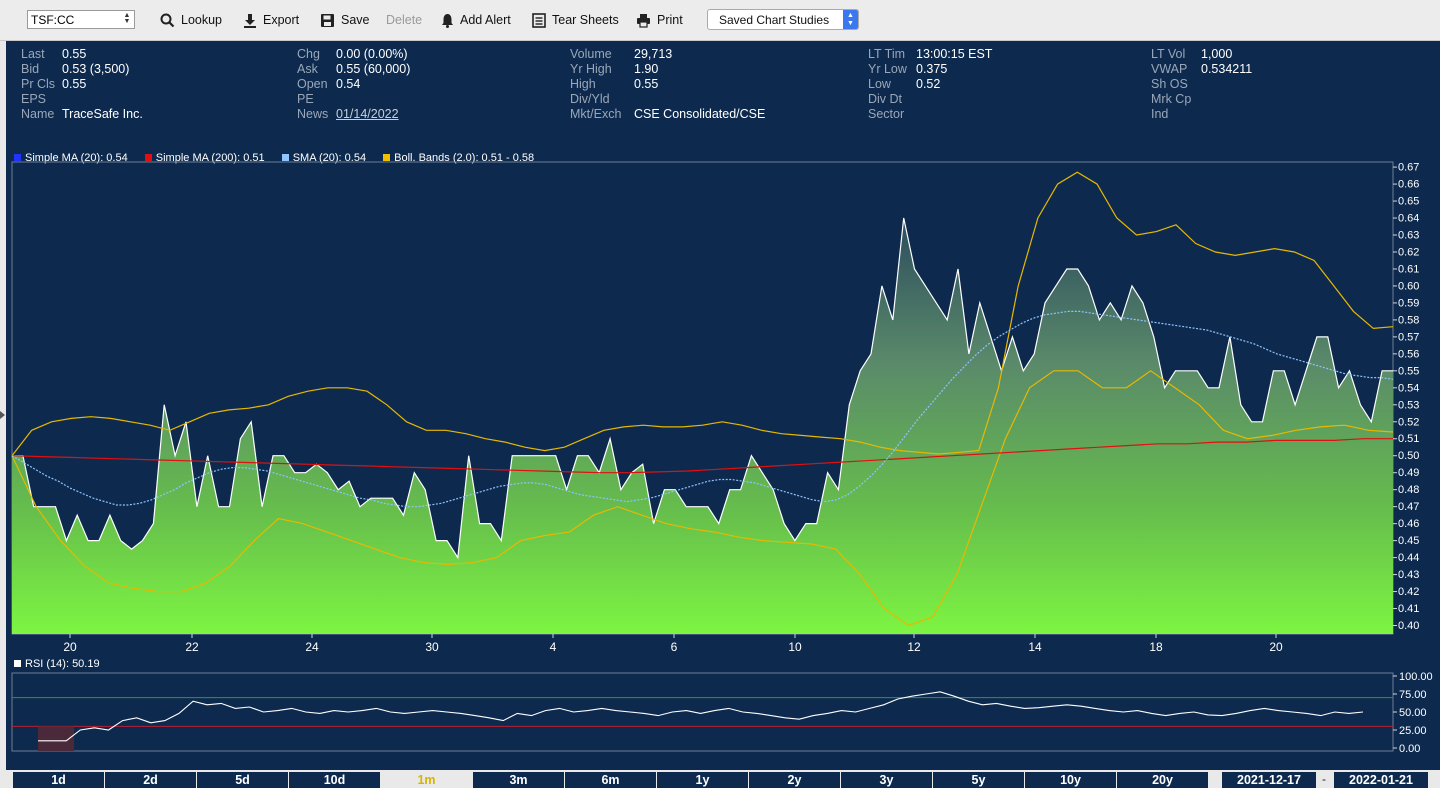 The height and width of the screenshot is (788, 1440). What do you see at coordinates (553, 647) in the screenshot?
I see `x-tick-label: 4` at bounding box center [553, 647].